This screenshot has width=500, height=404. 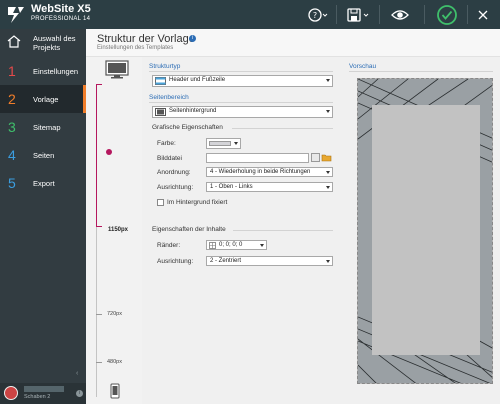 I want to click on sidebar-item-label: Einstellungen, so click(x=56, y=71).